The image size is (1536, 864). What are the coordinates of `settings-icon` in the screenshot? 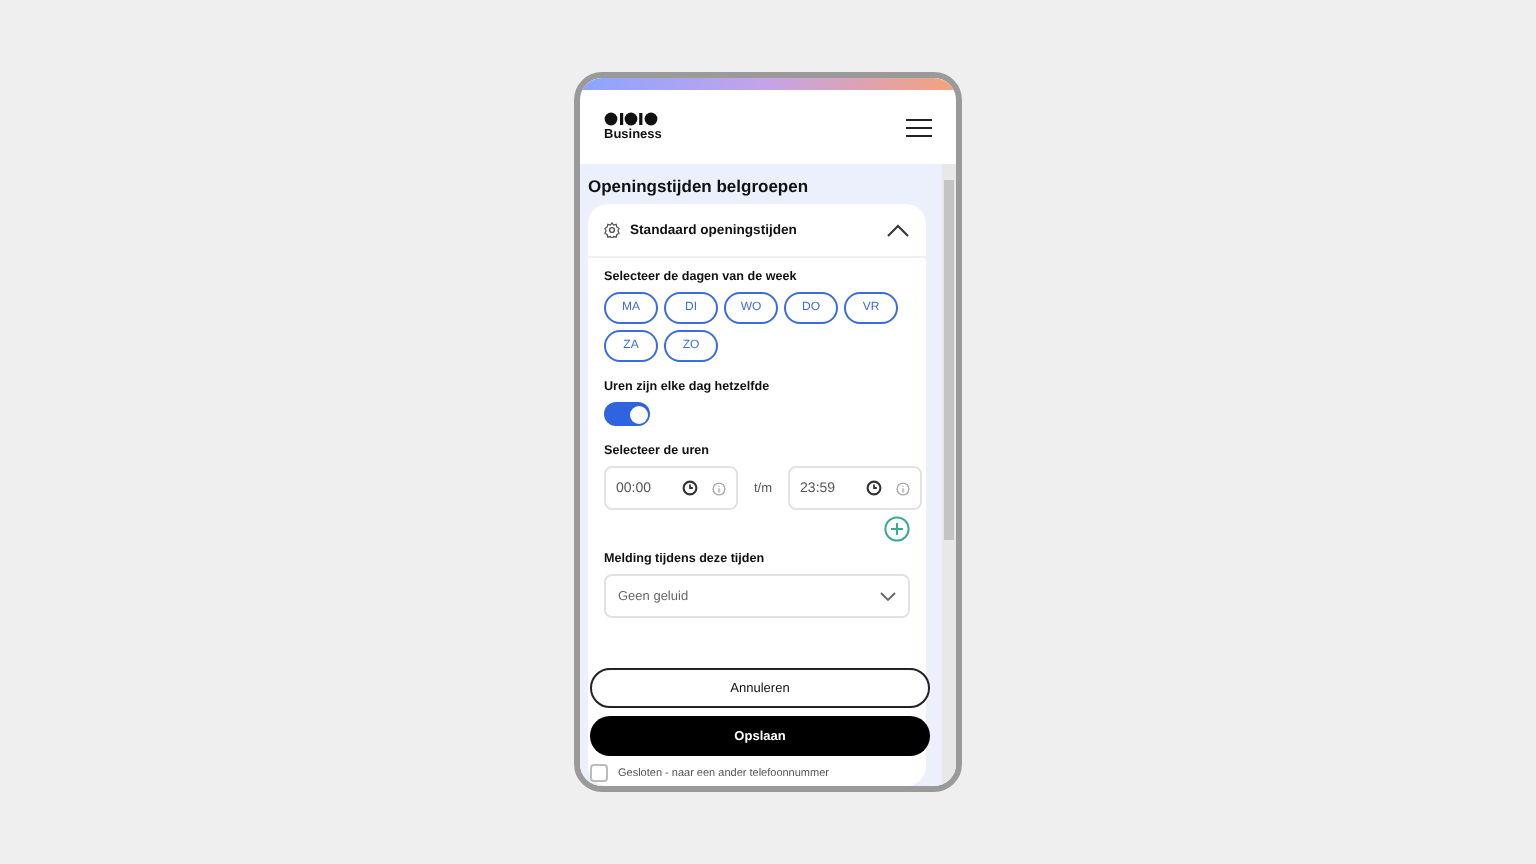 It's located at (612, 230).